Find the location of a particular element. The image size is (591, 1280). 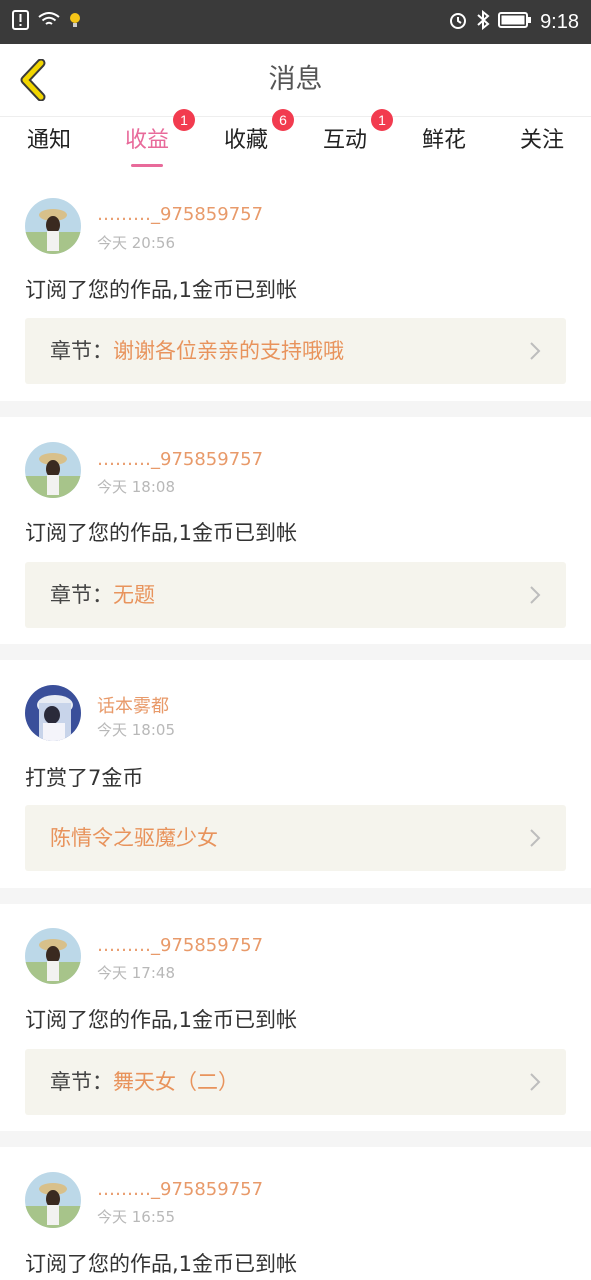

bulb-icon is located at coordinates (75, 22).